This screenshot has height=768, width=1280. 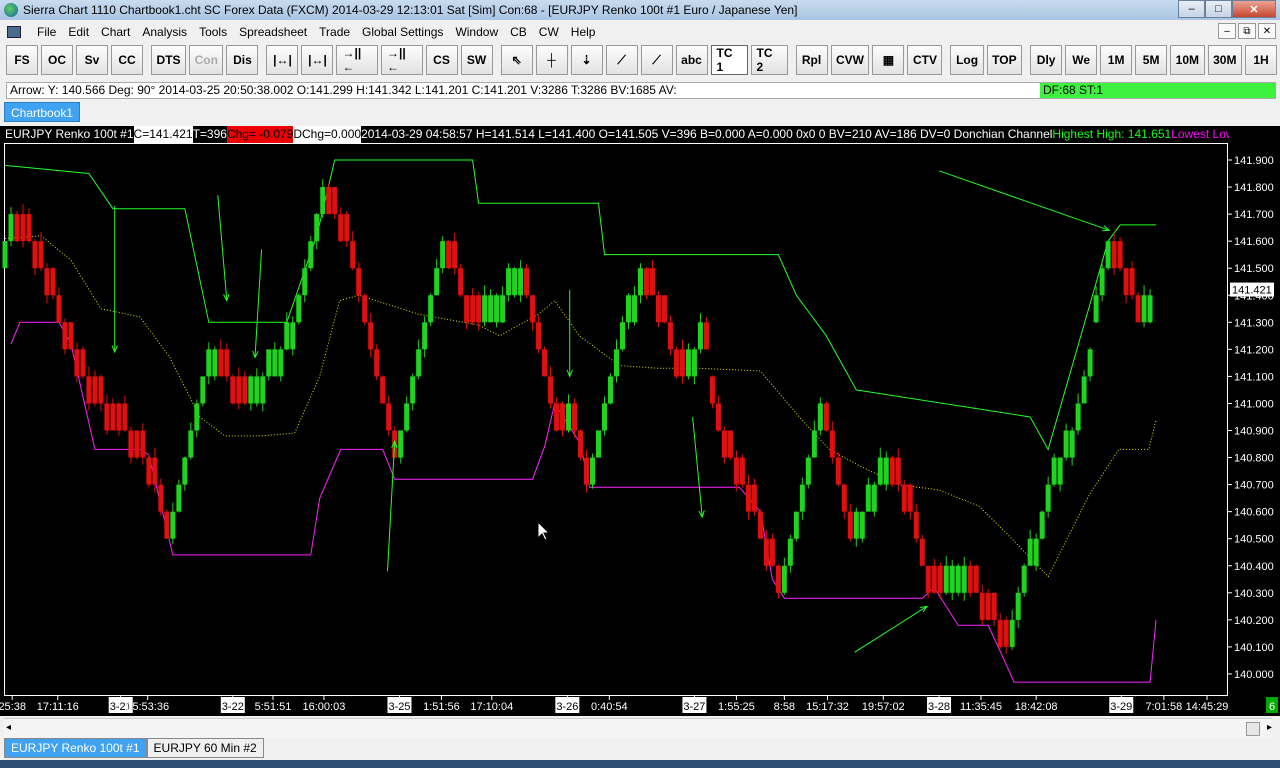 What do you see at coordinates (317, 60) in the screenshot?
I see `toolbar-button-8: |↔|` at bounding box center [317, 60].